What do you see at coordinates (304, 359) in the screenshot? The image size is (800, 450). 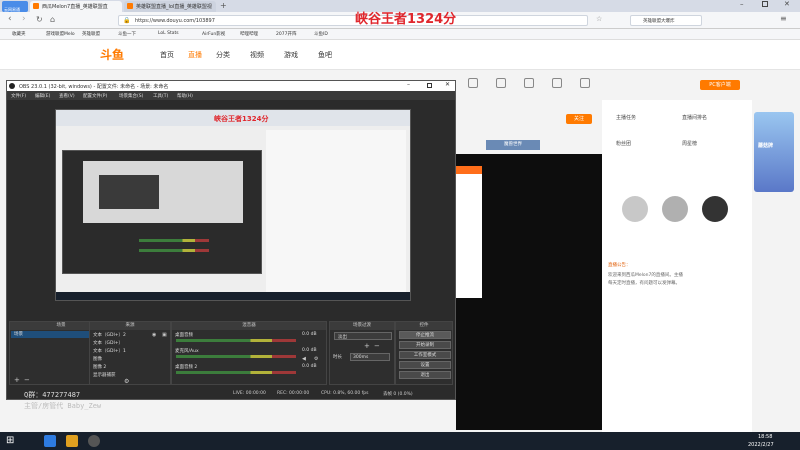 I see `speaker-icon: ◀` at bounding box center [304, 359].